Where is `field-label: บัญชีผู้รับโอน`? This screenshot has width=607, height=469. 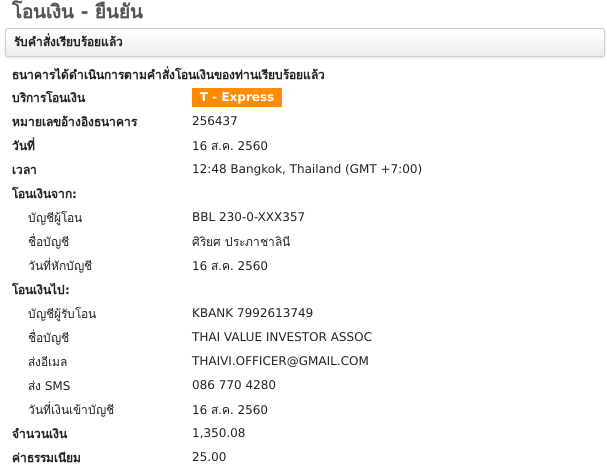 field-label: บัญชีผู้รับโอน is located at coordinates (62, 314).